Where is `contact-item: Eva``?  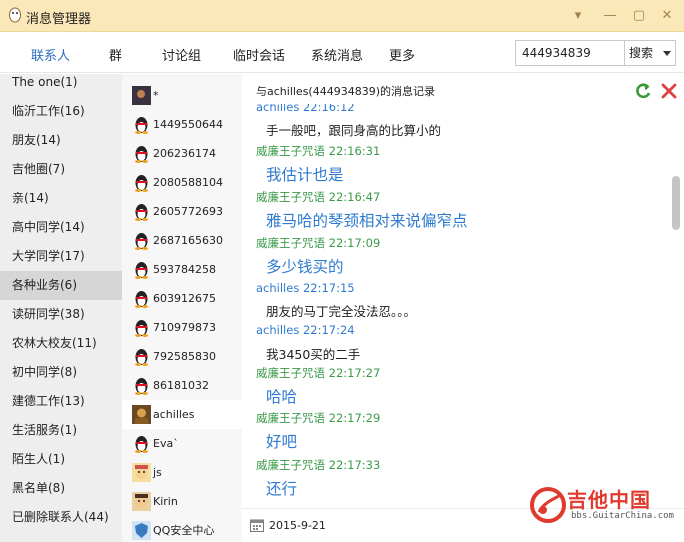
contact-item: Eva` is located at coordinates (182, 443).